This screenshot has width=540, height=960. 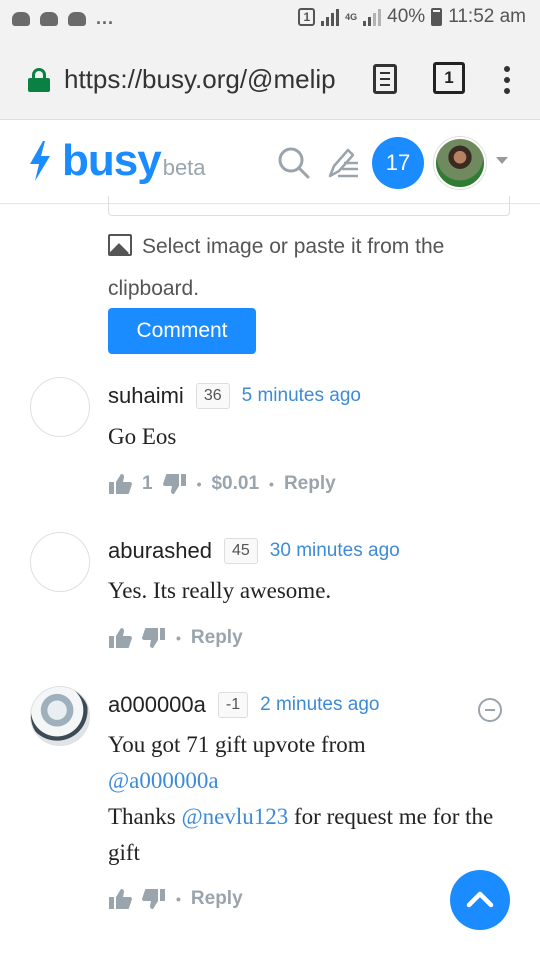 What do you see at coordinates (120, 245) in the screenshot?
I see `image-icon` at bounding box center [120, 245].